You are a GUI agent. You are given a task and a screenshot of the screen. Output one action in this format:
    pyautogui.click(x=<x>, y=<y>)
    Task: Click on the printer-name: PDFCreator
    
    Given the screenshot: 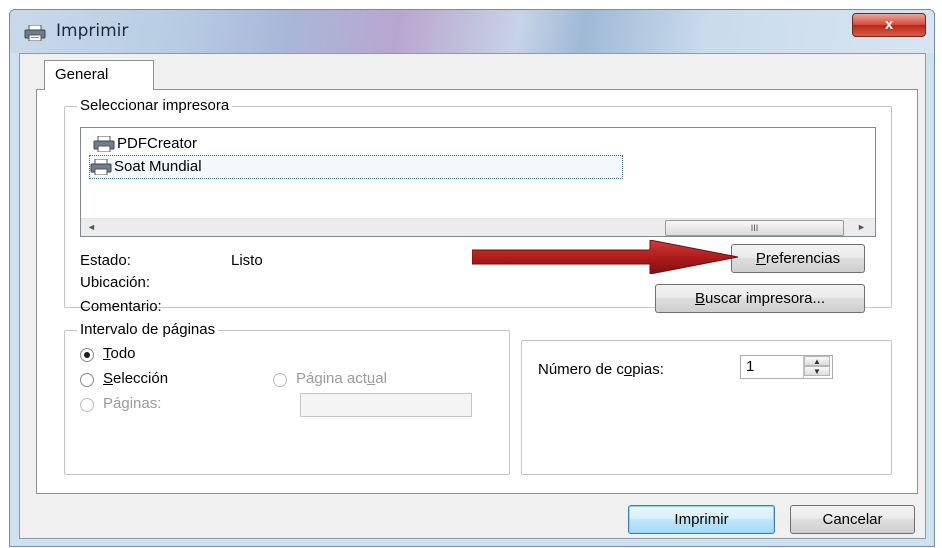 What is the action you would take?
    pyautogui.click(x=157, y=143)
    